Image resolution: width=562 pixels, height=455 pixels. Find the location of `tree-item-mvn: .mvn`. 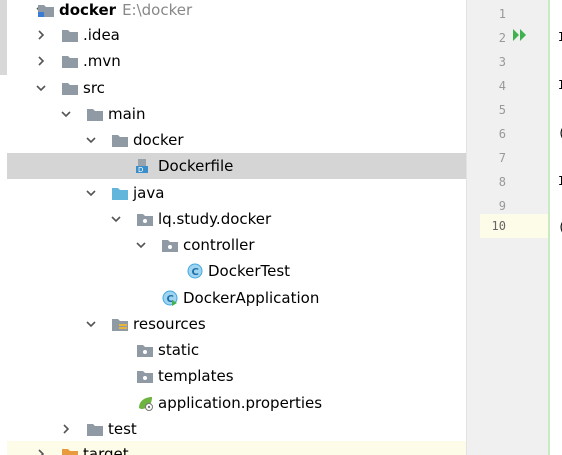

tree-item-mvn: .mvn is located at coordinates (236, 61).